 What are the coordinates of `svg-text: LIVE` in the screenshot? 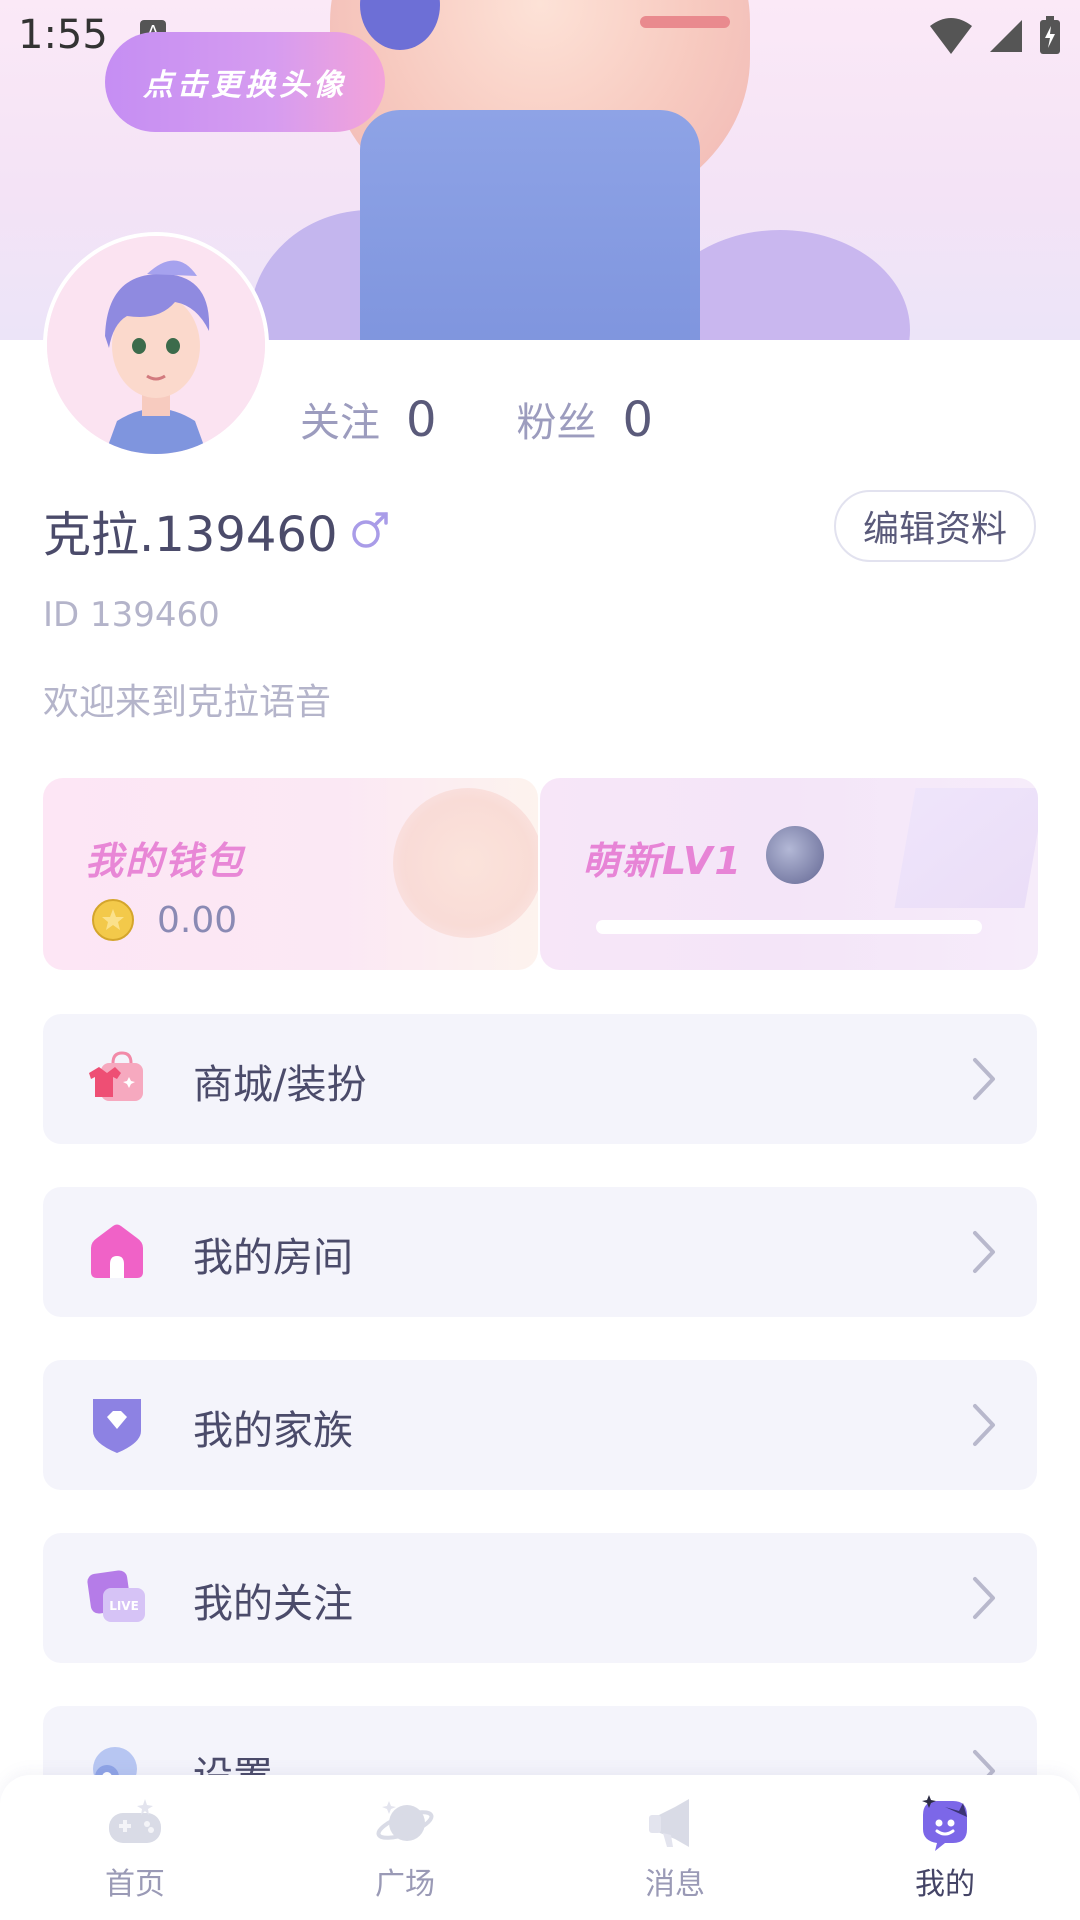 It's located at (124, 1606).